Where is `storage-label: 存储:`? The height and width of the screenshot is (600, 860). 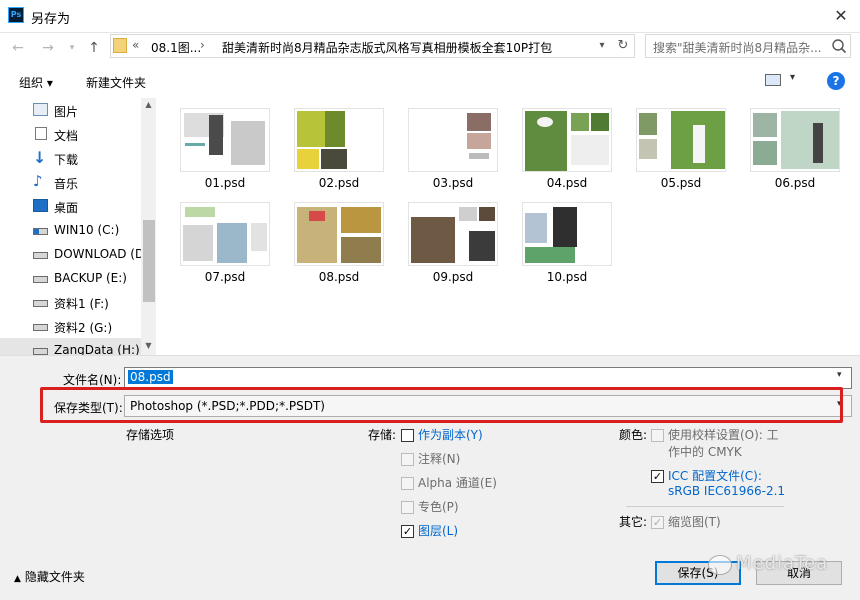
storage-label: 存储: is located at coordinates (382, 435).